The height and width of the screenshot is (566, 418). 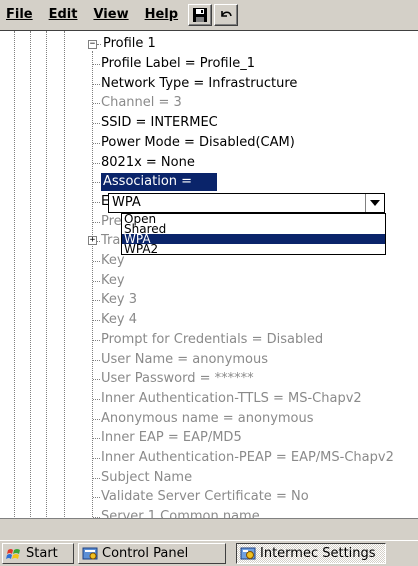 I want to click on taskbar-intermec-settings-label: Intermec Settings, so click(x=318, y=553).